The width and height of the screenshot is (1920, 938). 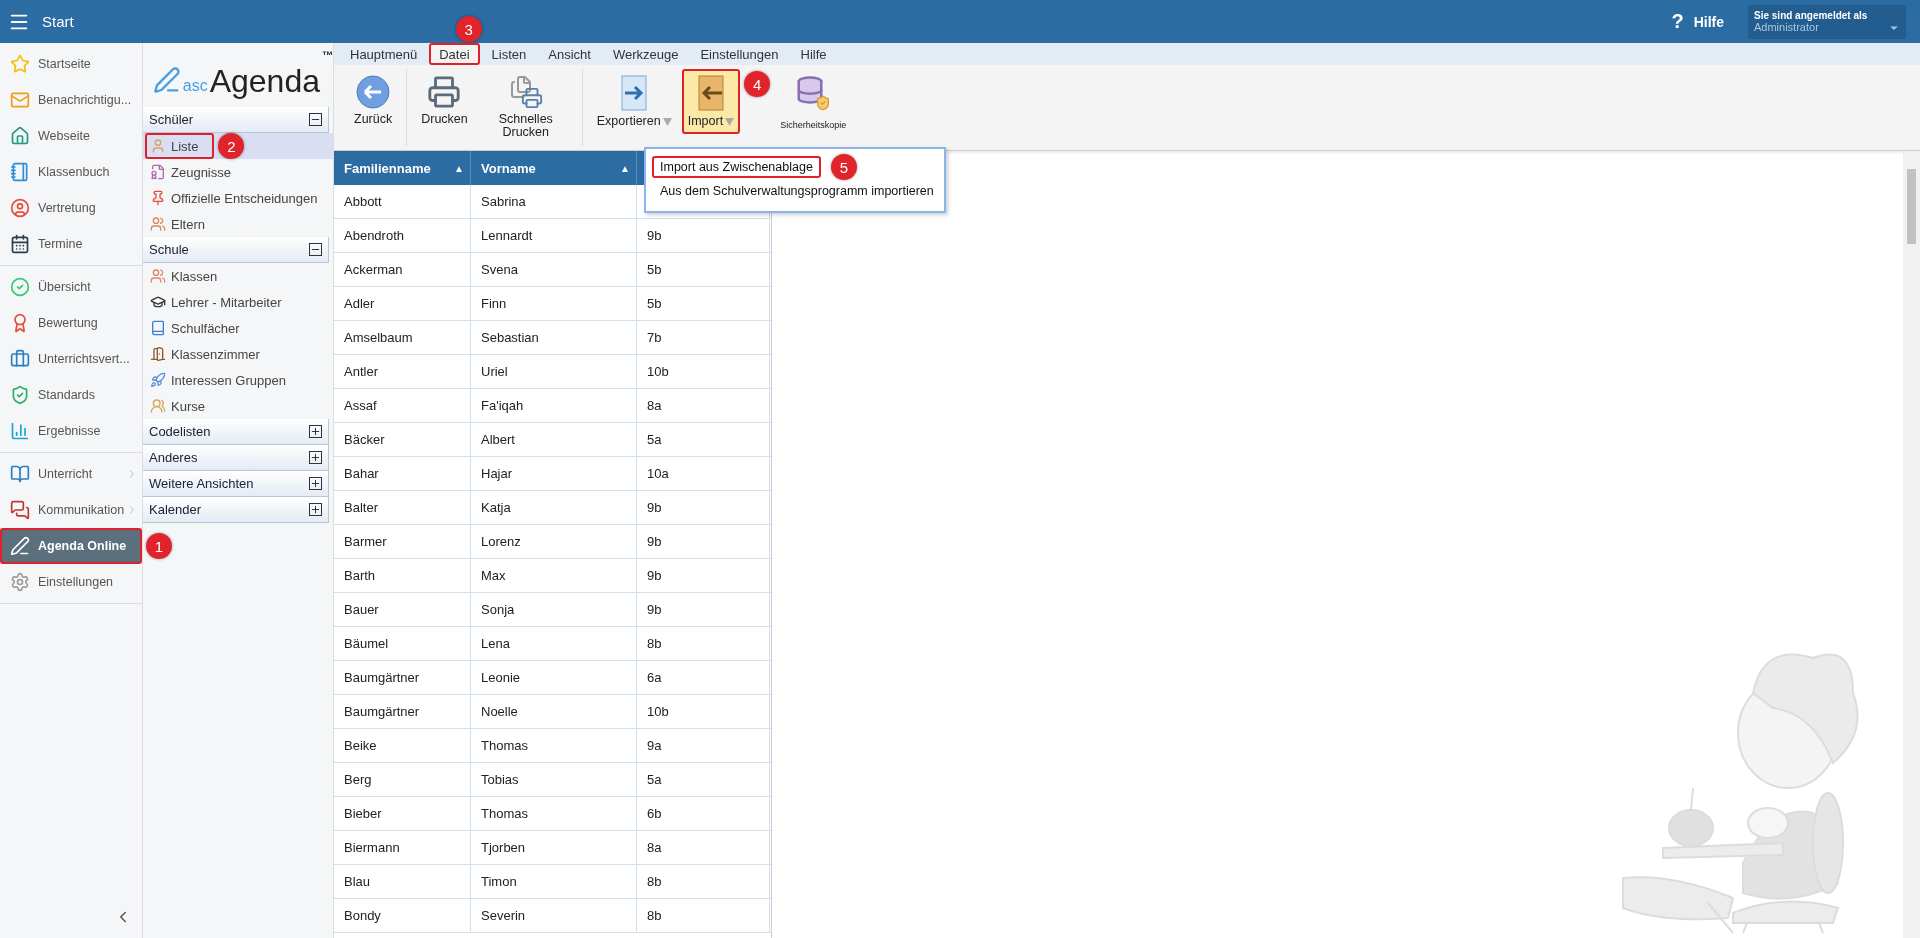 I want to click on section-header: Kalender, so click(x=236, y=510).